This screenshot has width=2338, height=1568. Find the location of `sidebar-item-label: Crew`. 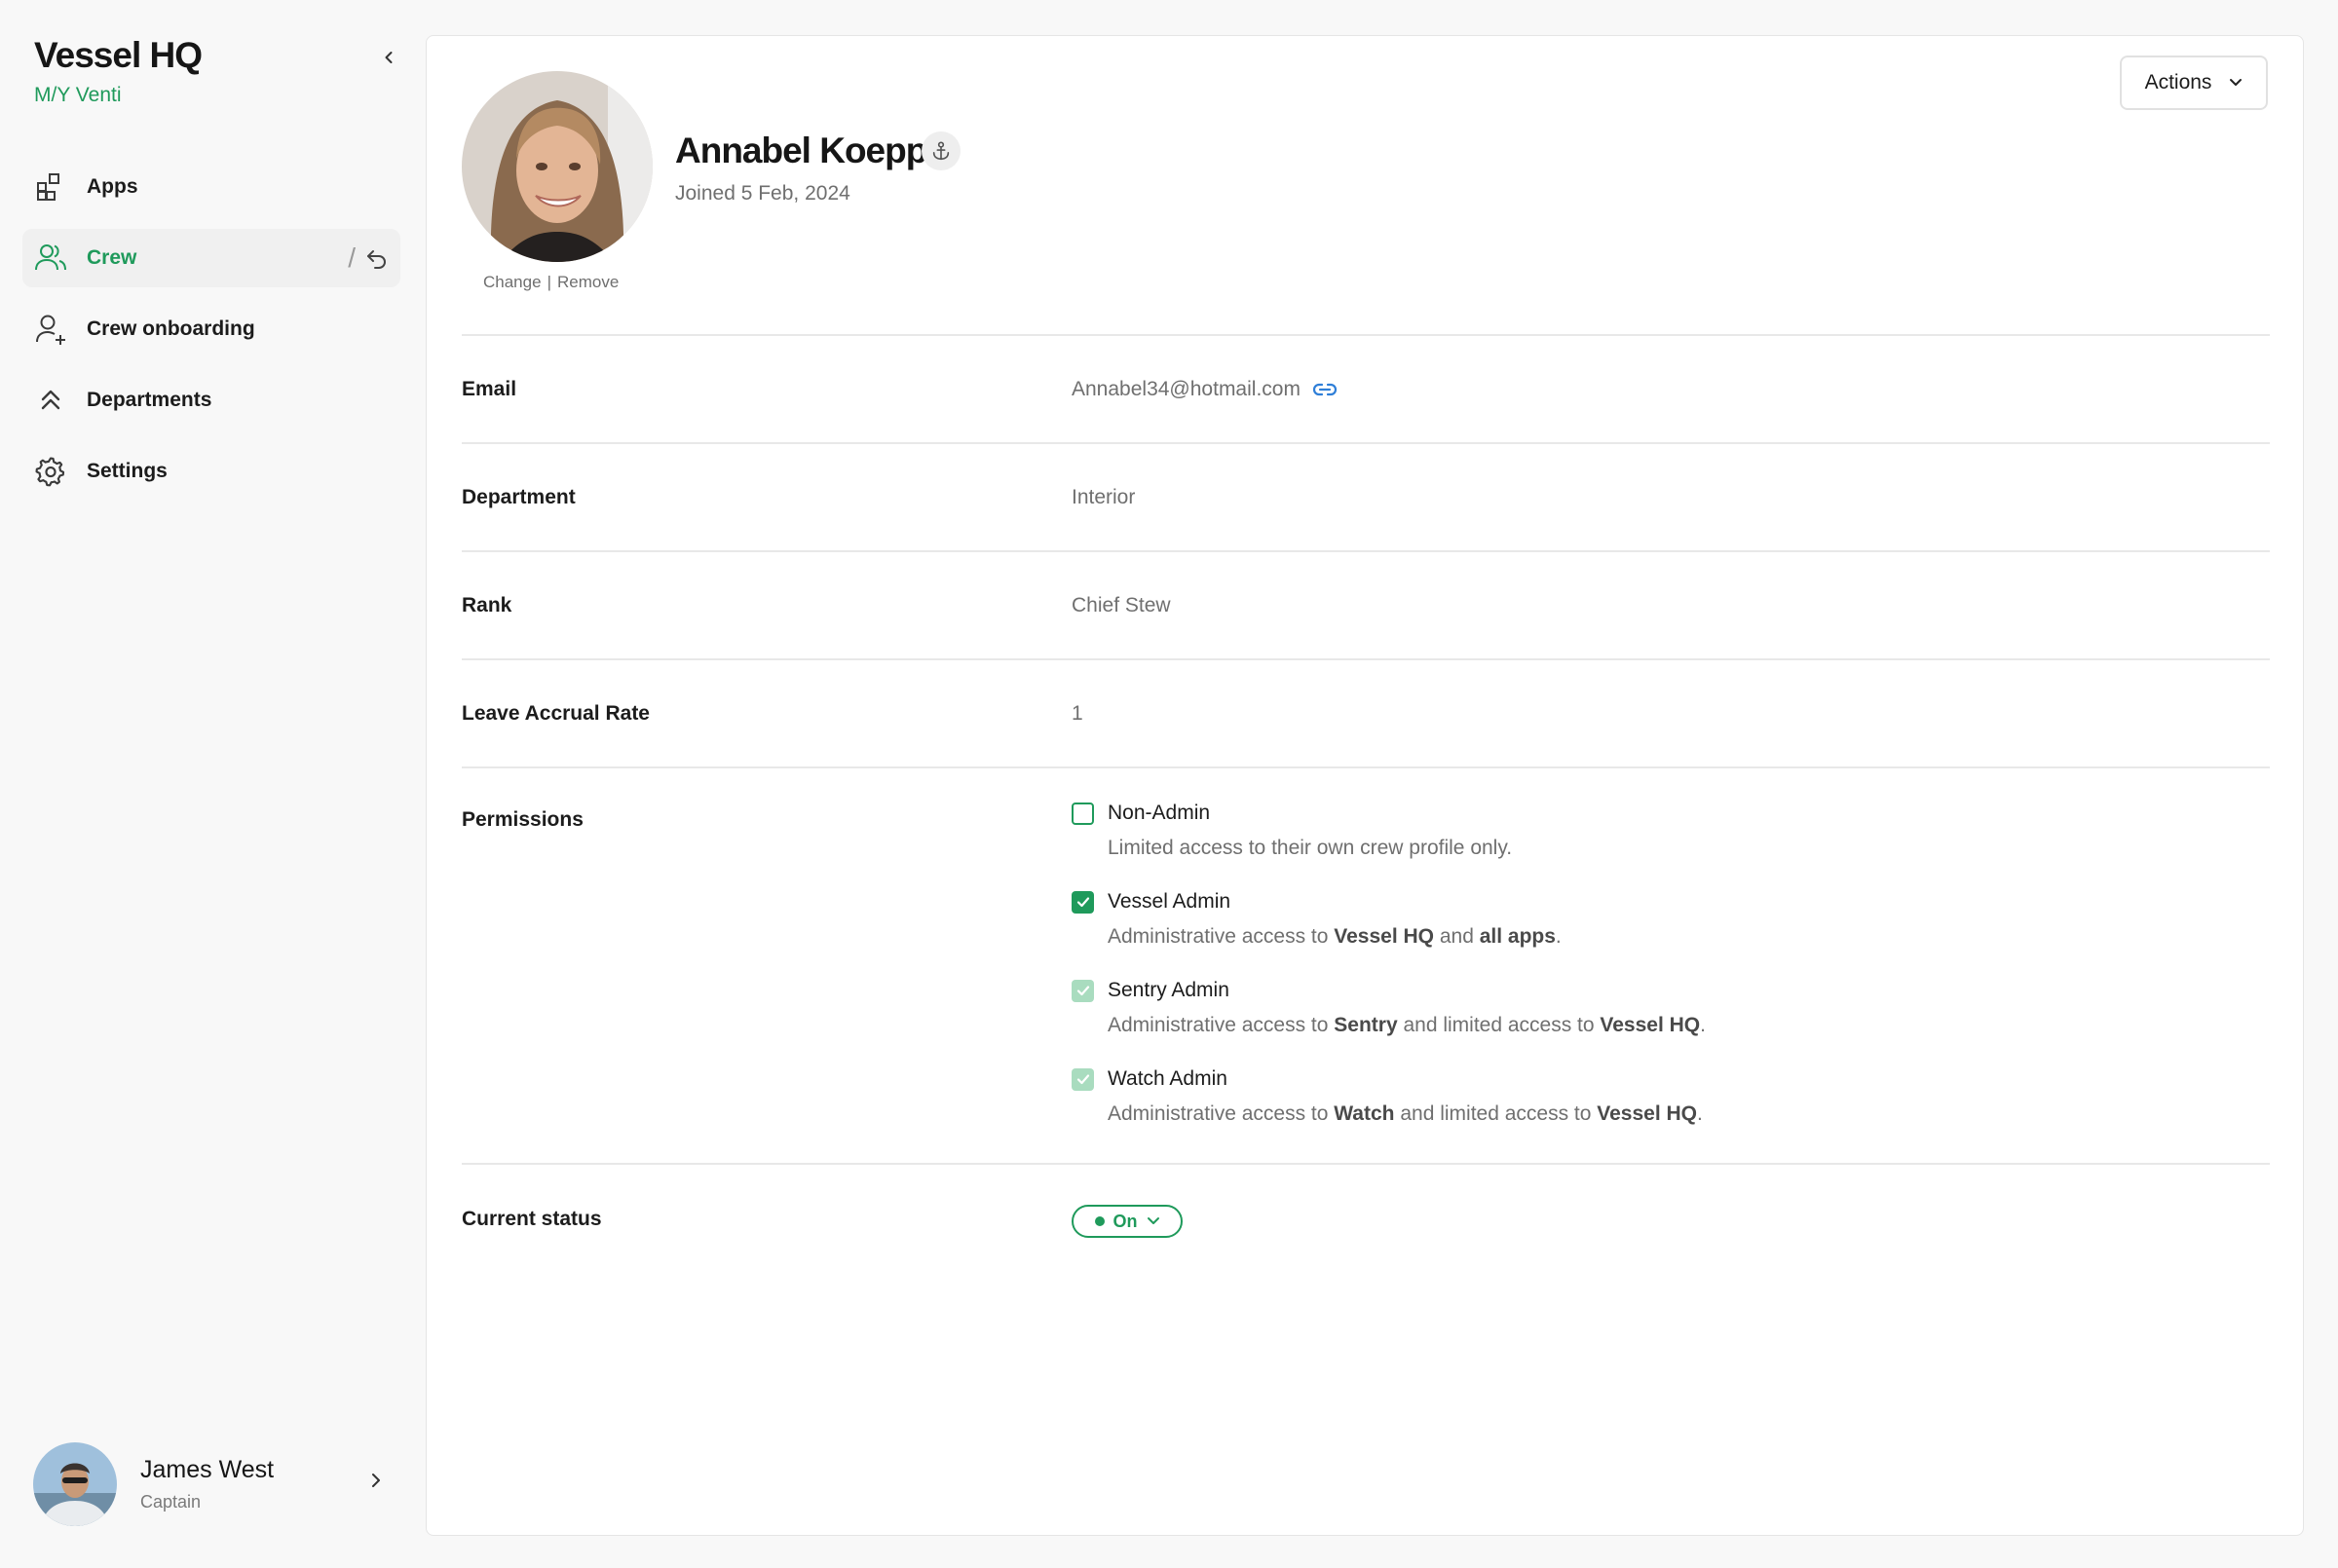

sidebar-item-label: Crew is located at coordinates (112, 257).